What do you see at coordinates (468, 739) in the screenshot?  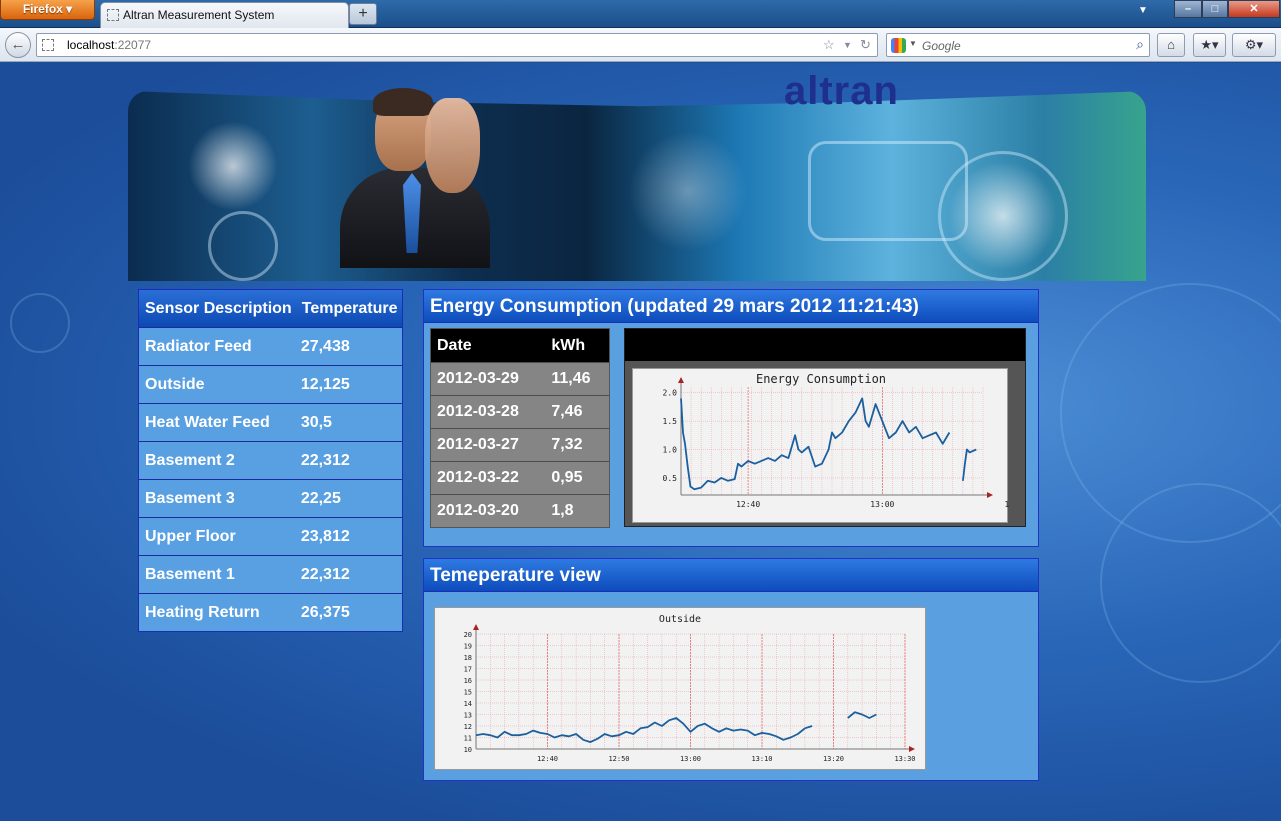 I see `y-tick-label: 11` at bounding box center [468, 739].